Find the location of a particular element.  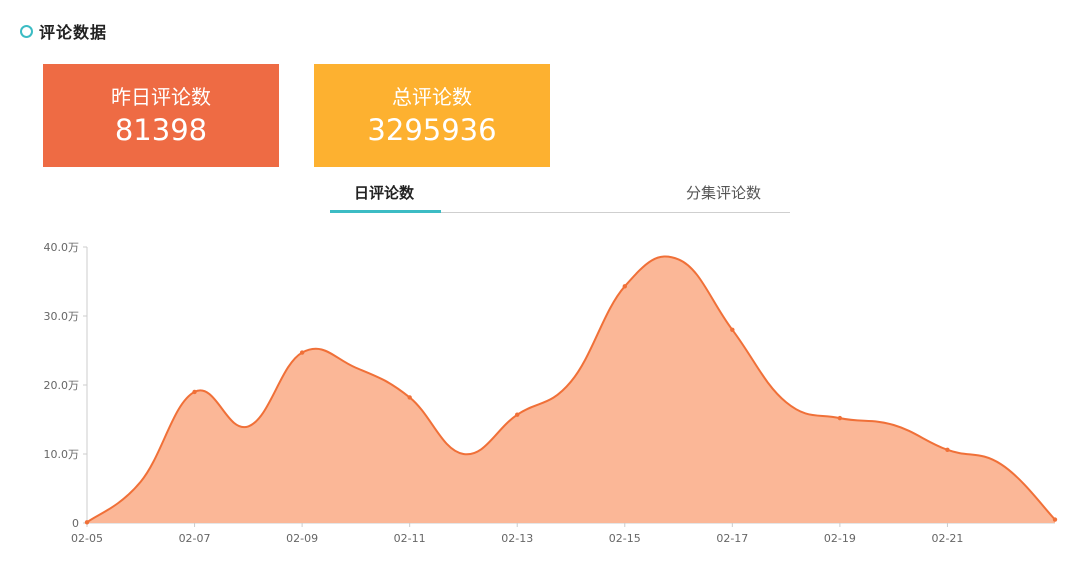

y-tick-label: 40.0万 is located at coordinates (62, 247).